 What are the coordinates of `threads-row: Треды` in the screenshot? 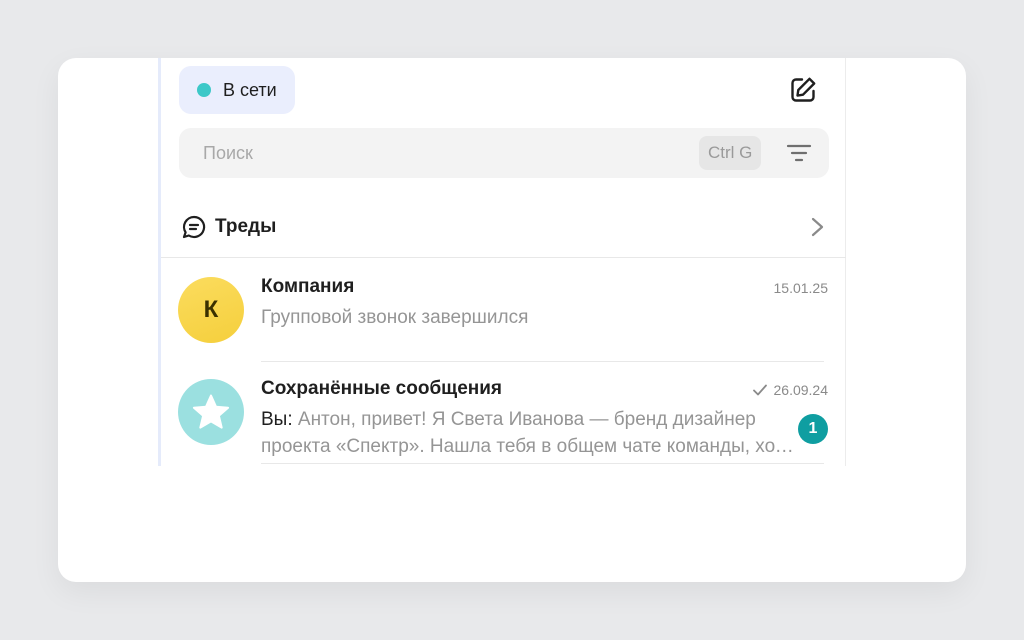 It's located at (503, 227).